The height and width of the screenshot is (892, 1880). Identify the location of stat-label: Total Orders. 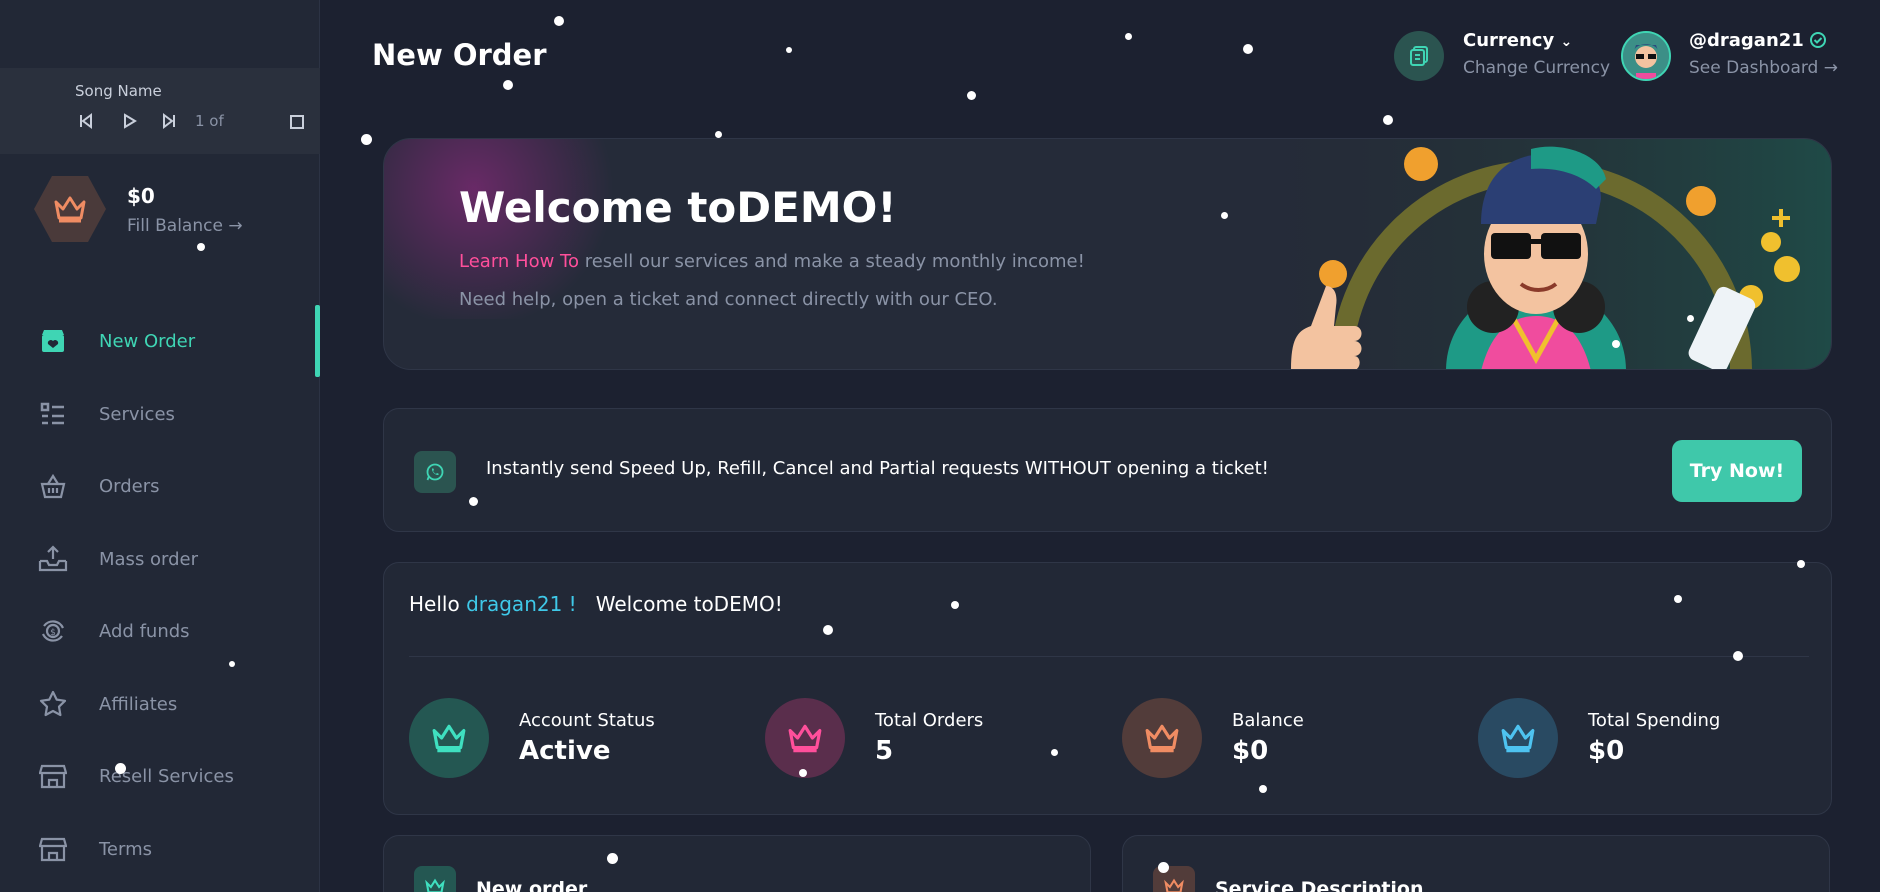
(929, 720).